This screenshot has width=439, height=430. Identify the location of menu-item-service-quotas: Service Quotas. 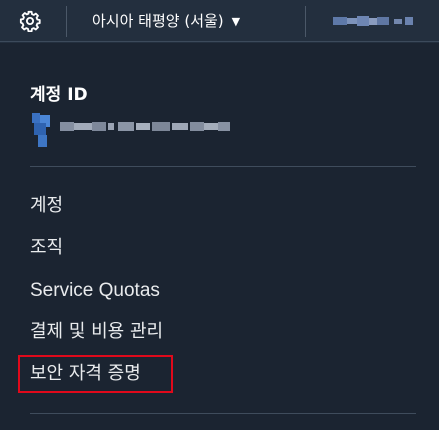
(95, 291).